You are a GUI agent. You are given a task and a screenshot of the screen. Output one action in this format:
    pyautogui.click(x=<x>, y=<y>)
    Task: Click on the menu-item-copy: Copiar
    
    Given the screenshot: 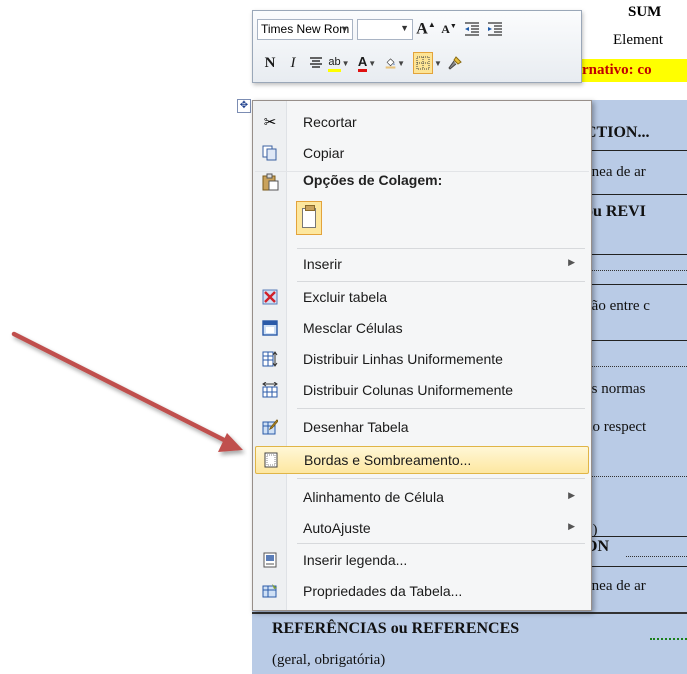 What is the action you would take?
    pyautogui.click(x=422, y=154)
    